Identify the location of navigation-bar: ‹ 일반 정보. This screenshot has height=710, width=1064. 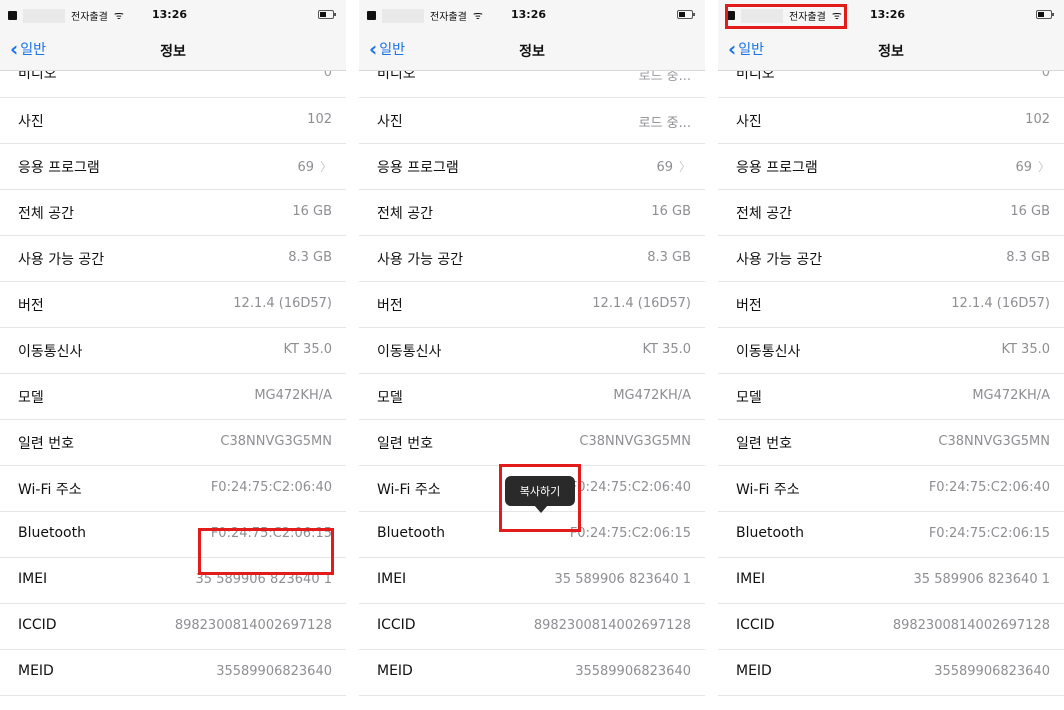
(891, 50).